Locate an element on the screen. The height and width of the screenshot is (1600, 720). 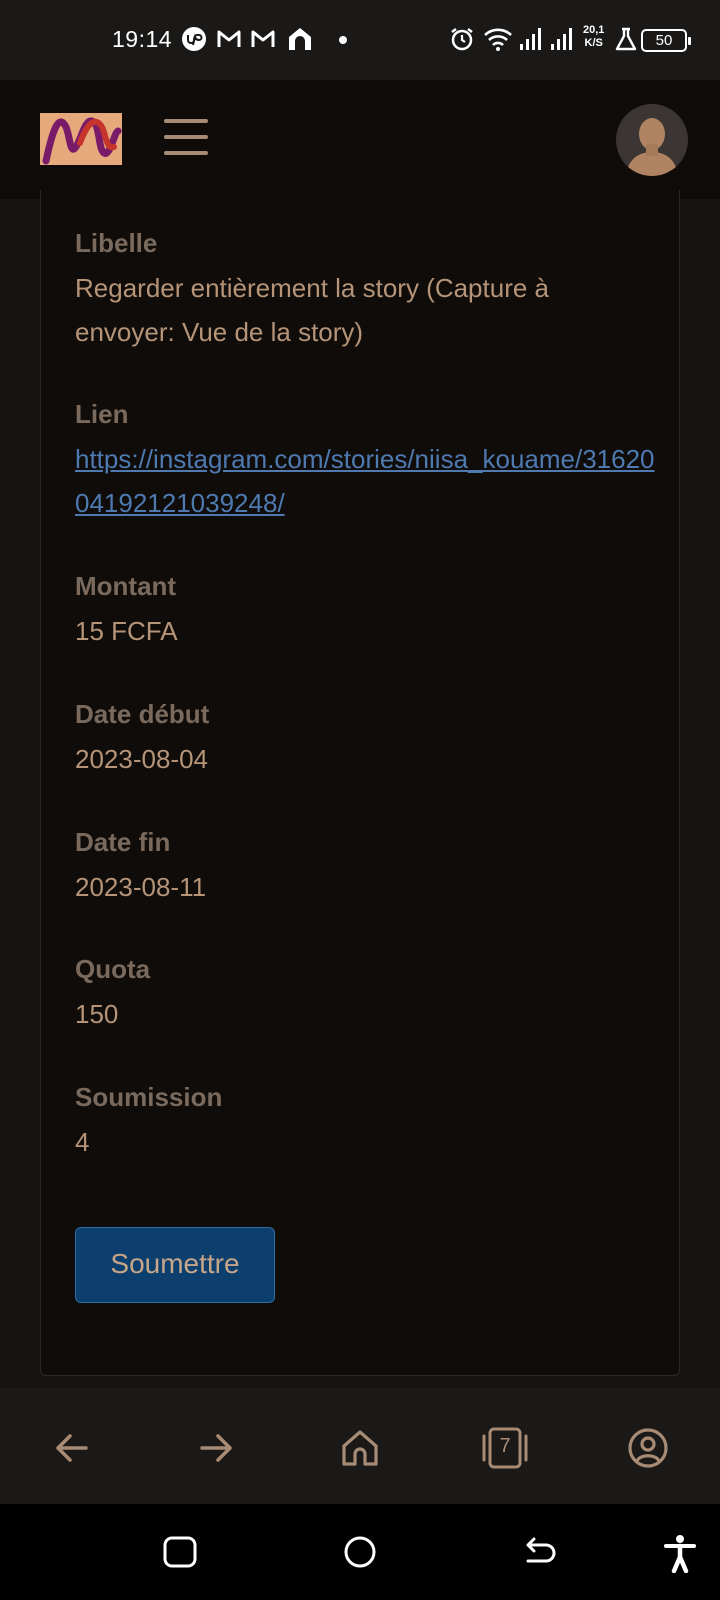
tab-count: 7 is located at coordinates (505, 1446).